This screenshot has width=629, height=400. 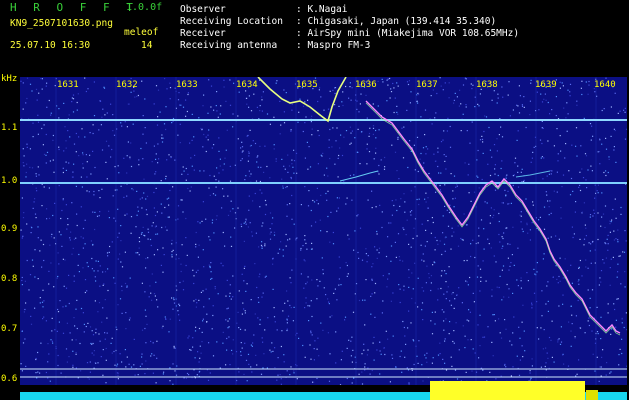 I want to click on meleof-value: 14, so click(x=147, y=45).